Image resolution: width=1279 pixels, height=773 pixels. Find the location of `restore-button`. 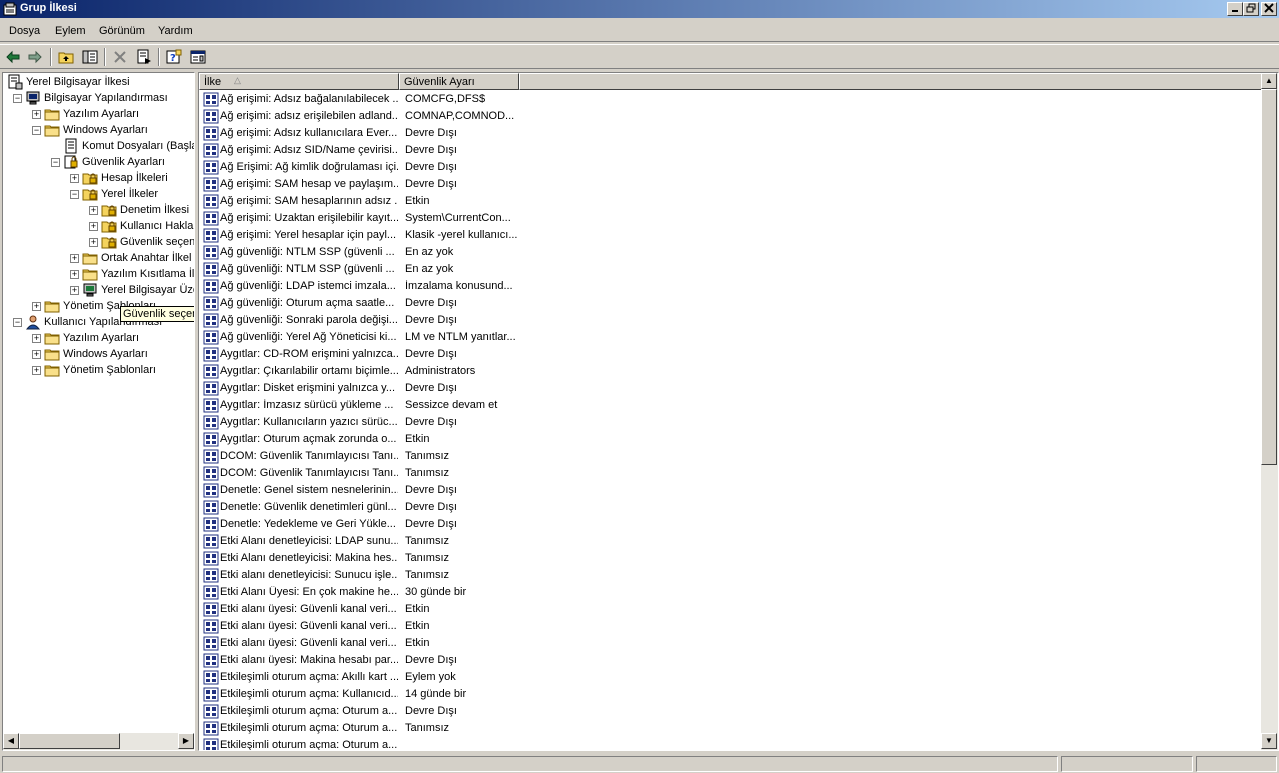

restore-button is located at coordinates (1251, 9).